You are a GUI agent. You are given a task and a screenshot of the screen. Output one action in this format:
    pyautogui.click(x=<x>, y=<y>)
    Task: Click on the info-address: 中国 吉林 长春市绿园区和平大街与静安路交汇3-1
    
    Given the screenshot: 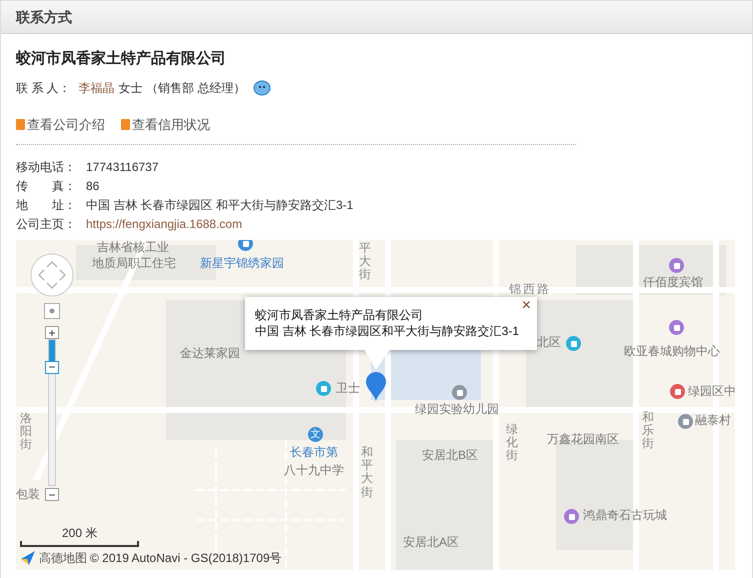 What is the action you would take?
    pyautogui.click(x=387, y=331)
    